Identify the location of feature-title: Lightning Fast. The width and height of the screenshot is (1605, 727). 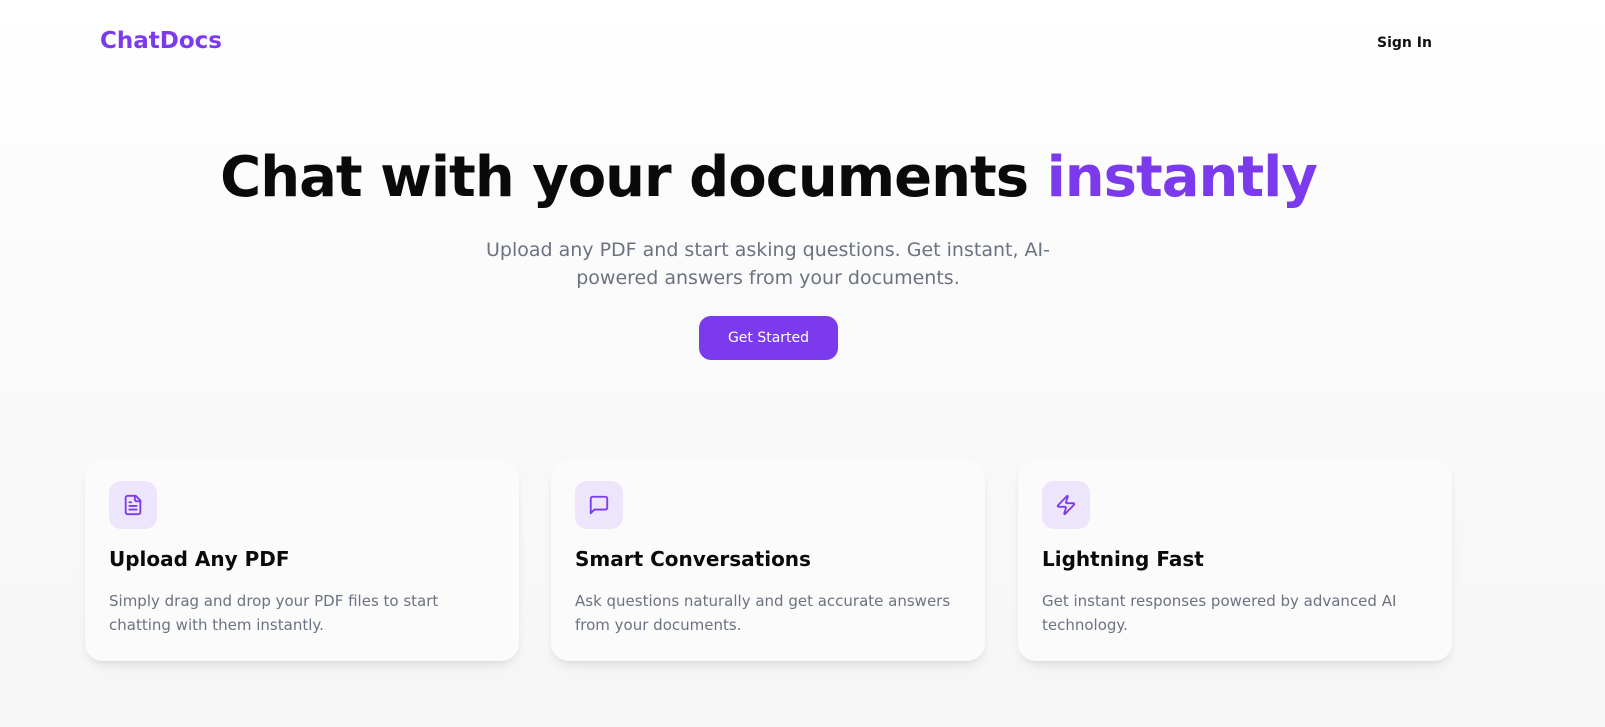
(1123, 559).